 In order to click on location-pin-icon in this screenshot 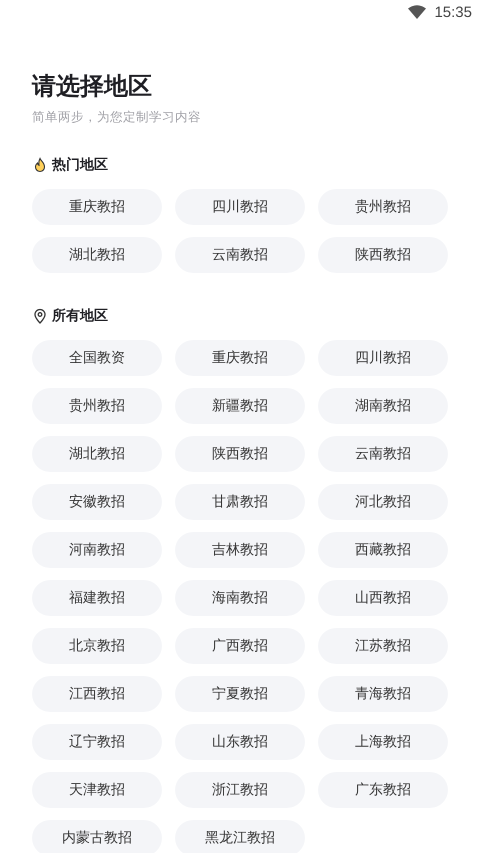, I will do `click(40, 316)`.